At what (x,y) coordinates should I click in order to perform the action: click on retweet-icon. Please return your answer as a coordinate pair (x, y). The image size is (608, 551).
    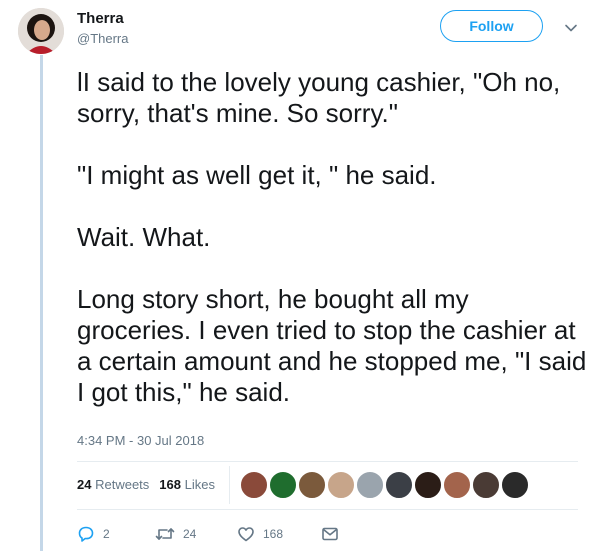
    Looking at the image, I should click on (165, 534).